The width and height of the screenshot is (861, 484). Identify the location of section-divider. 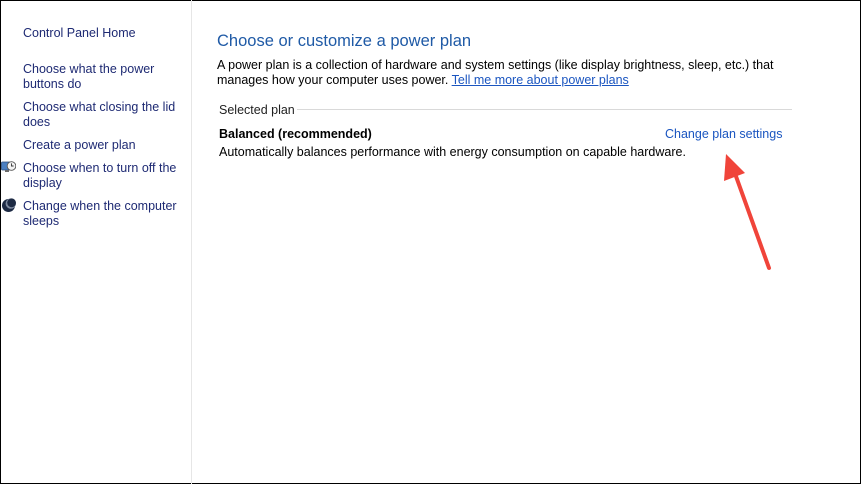
(544, 109).